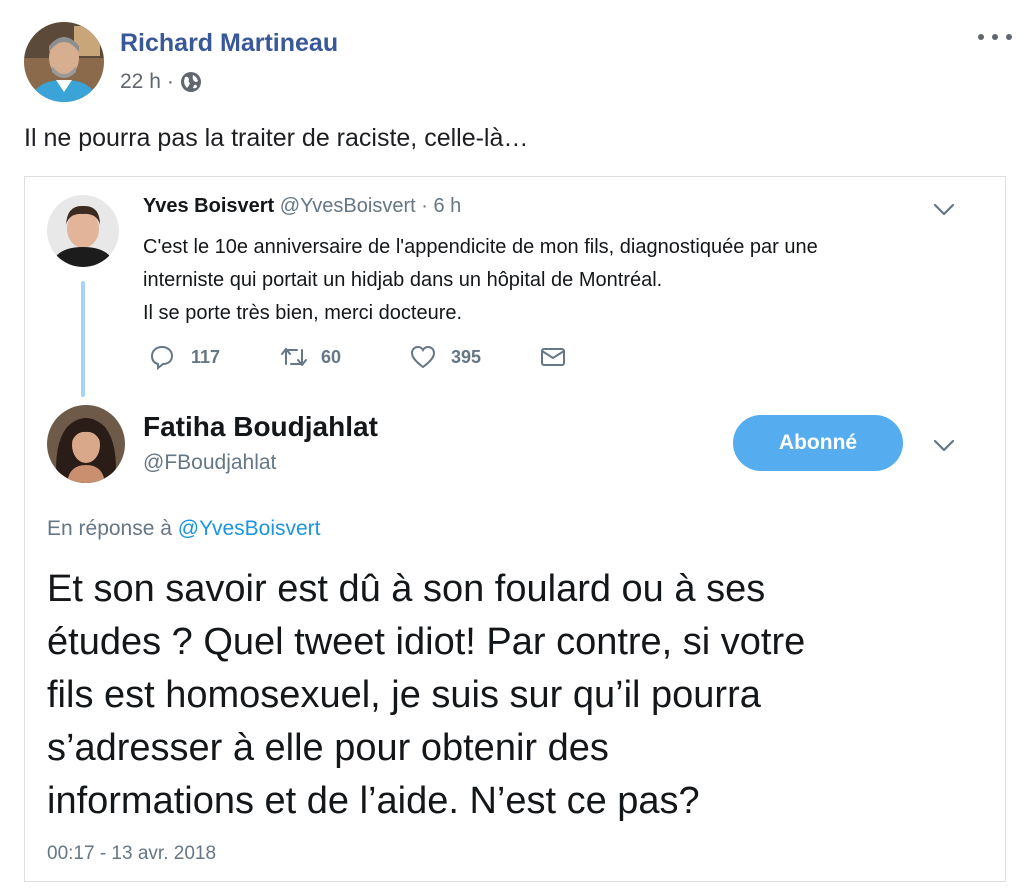 The width and height of the screenshot is (1030, 890). I want to click on more-dots-icon, so click(995, 37).